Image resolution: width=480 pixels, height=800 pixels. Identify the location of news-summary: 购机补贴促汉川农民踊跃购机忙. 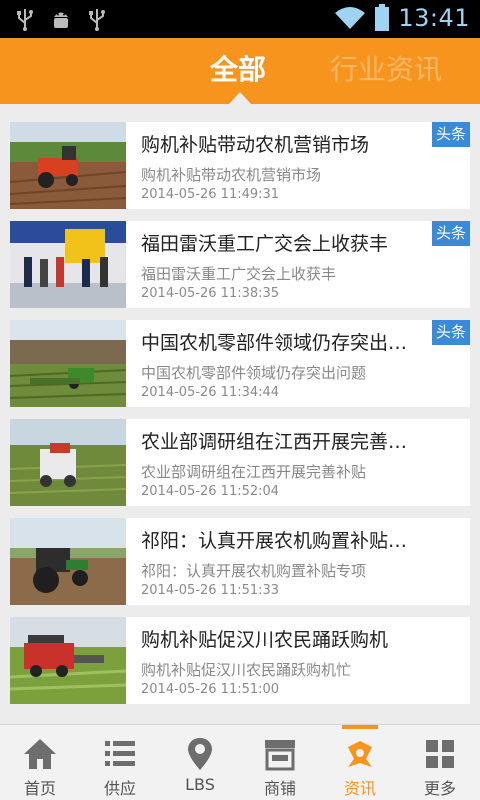
(246, 670).